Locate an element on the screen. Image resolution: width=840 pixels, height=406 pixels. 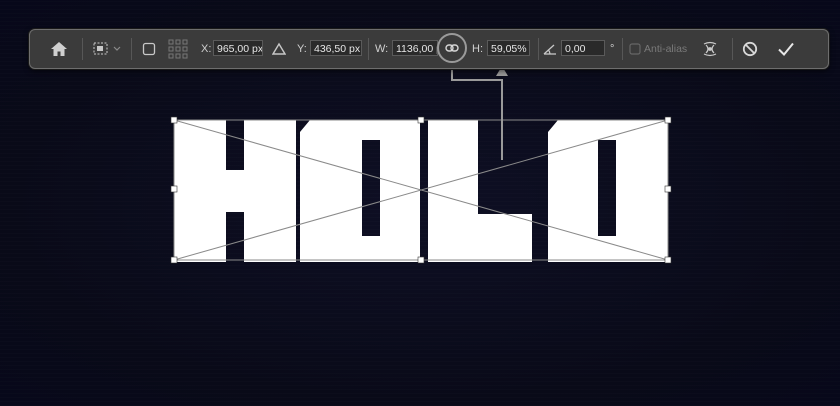
antialias-label: Anti-alias is located at coordinates (666, 49).